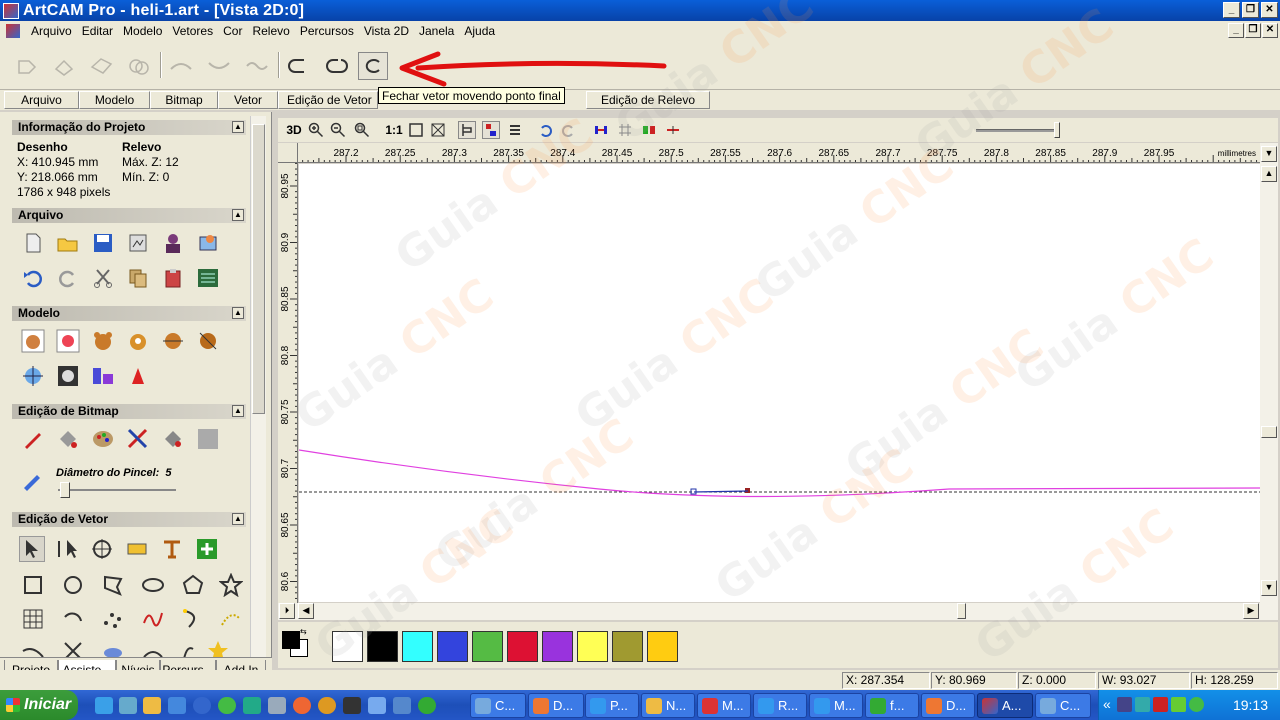 This screenshot has width=1280, height=720. Describe the element at coordinates (257, 66) in the screenshot. I see `vector-cmd-7-icon` at that location.